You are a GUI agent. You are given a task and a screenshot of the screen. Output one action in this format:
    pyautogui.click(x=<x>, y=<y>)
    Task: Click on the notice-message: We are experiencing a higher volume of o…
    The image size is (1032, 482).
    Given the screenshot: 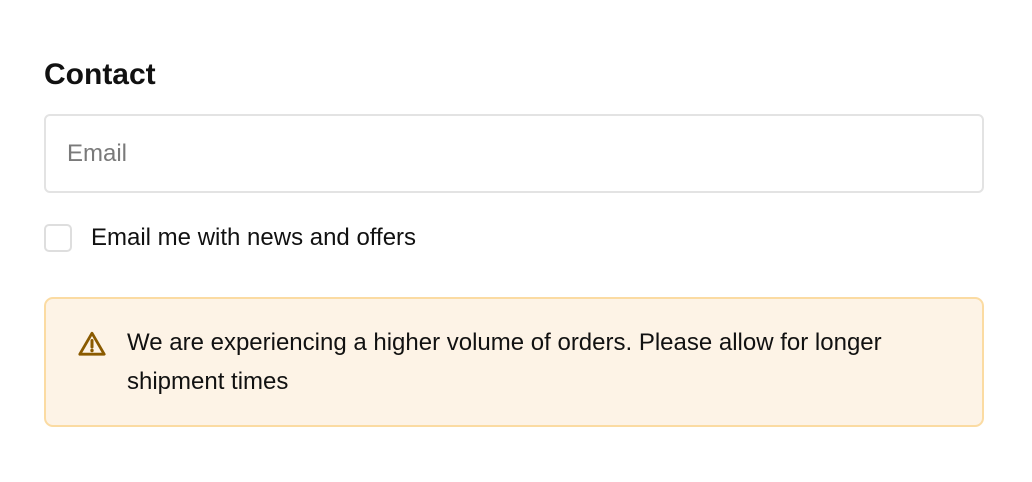 What is the action you would take?
    pyautogui.click(x=504, y=362)
    